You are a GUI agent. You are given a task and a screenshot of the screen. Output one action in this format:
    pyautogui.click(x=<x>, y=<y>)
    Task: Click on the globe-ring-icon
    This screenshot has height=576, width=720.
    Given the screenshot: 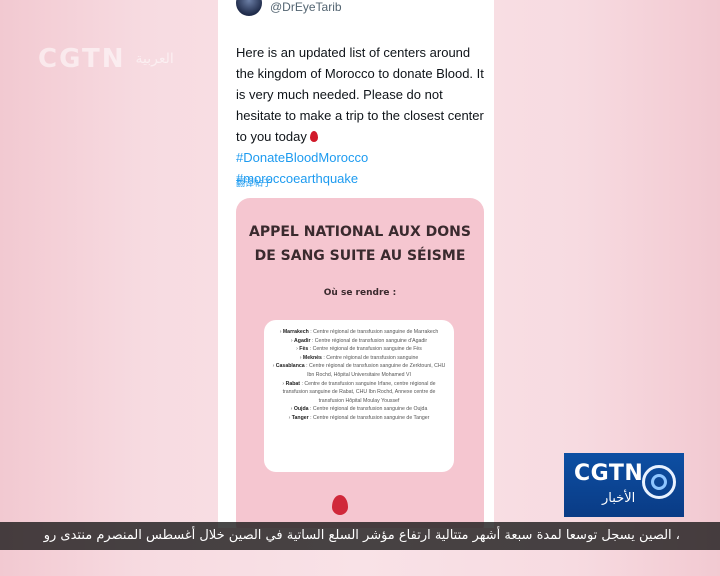 What is the action you would take?
    pyautogui.click(x=659, y=482)
    